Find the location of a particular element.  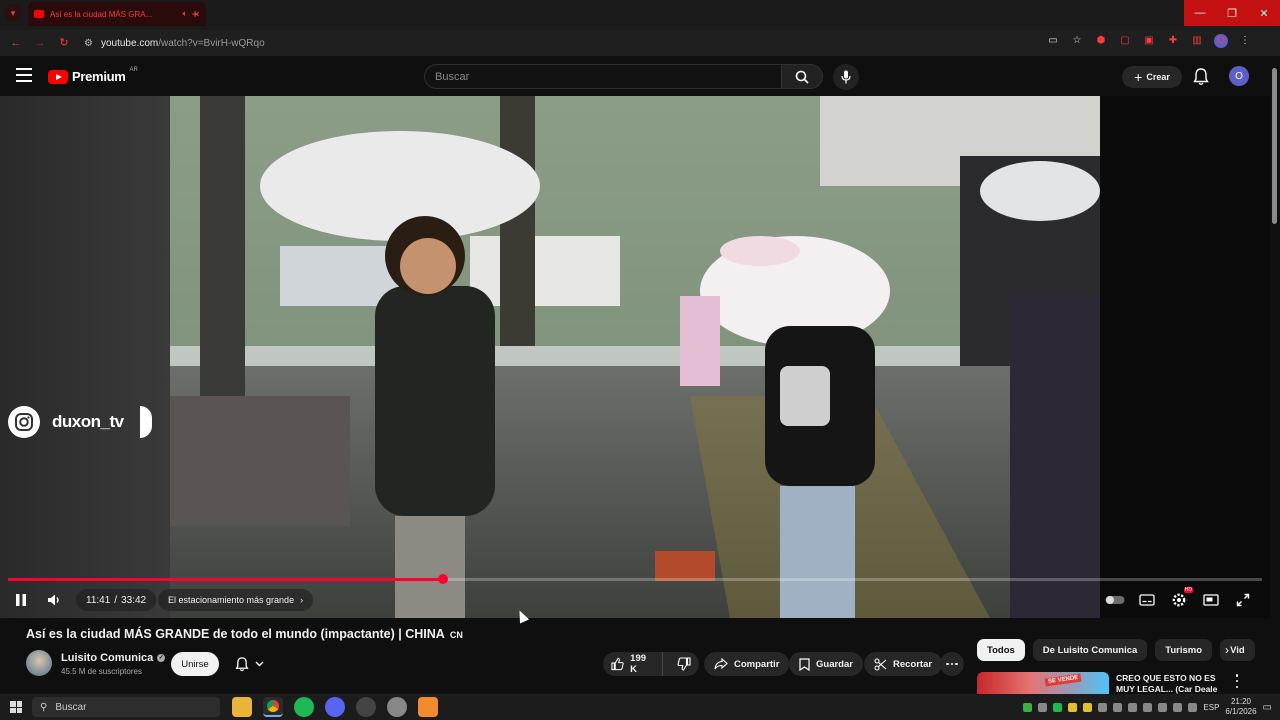

puzzle-icon: ✚ is located at coordinates (1173, 41).